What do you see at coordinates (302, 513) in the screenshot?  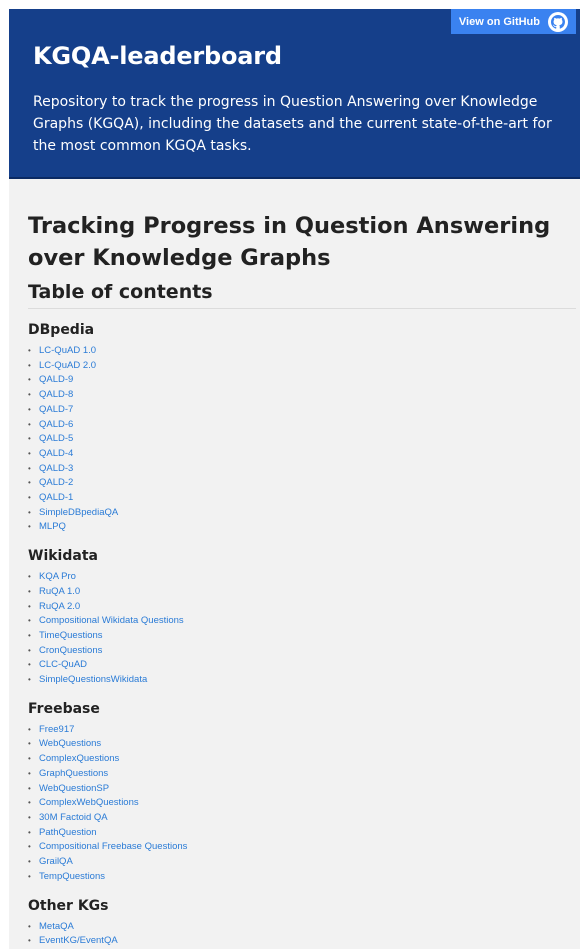 I see `toc-link: SimpleDBpediaQA` at bounding box center [302, 513].